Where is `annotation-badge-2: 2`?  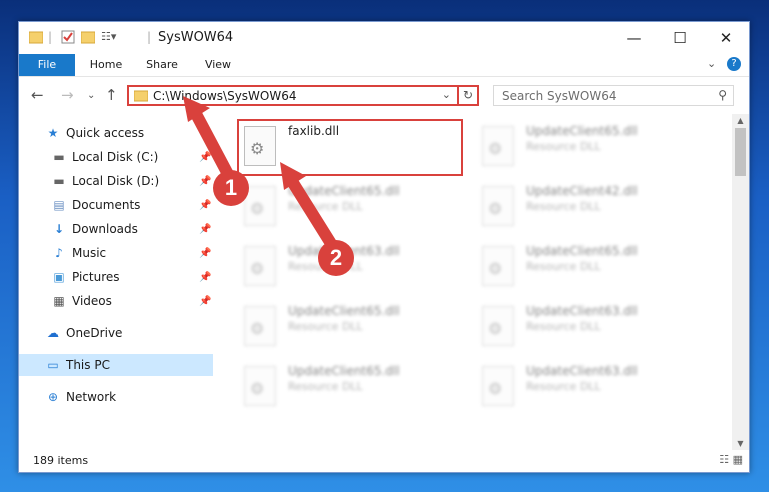
annotation-badge-2: 2 is located at coordinates (336, 258).